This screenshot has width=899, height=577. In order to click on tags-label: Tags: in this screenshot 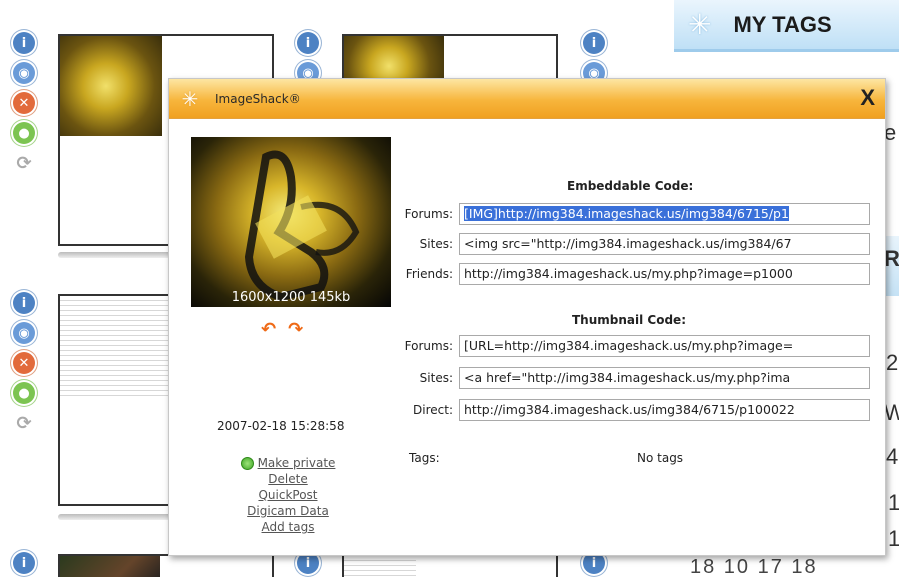, I will do `click(424, 458)`.